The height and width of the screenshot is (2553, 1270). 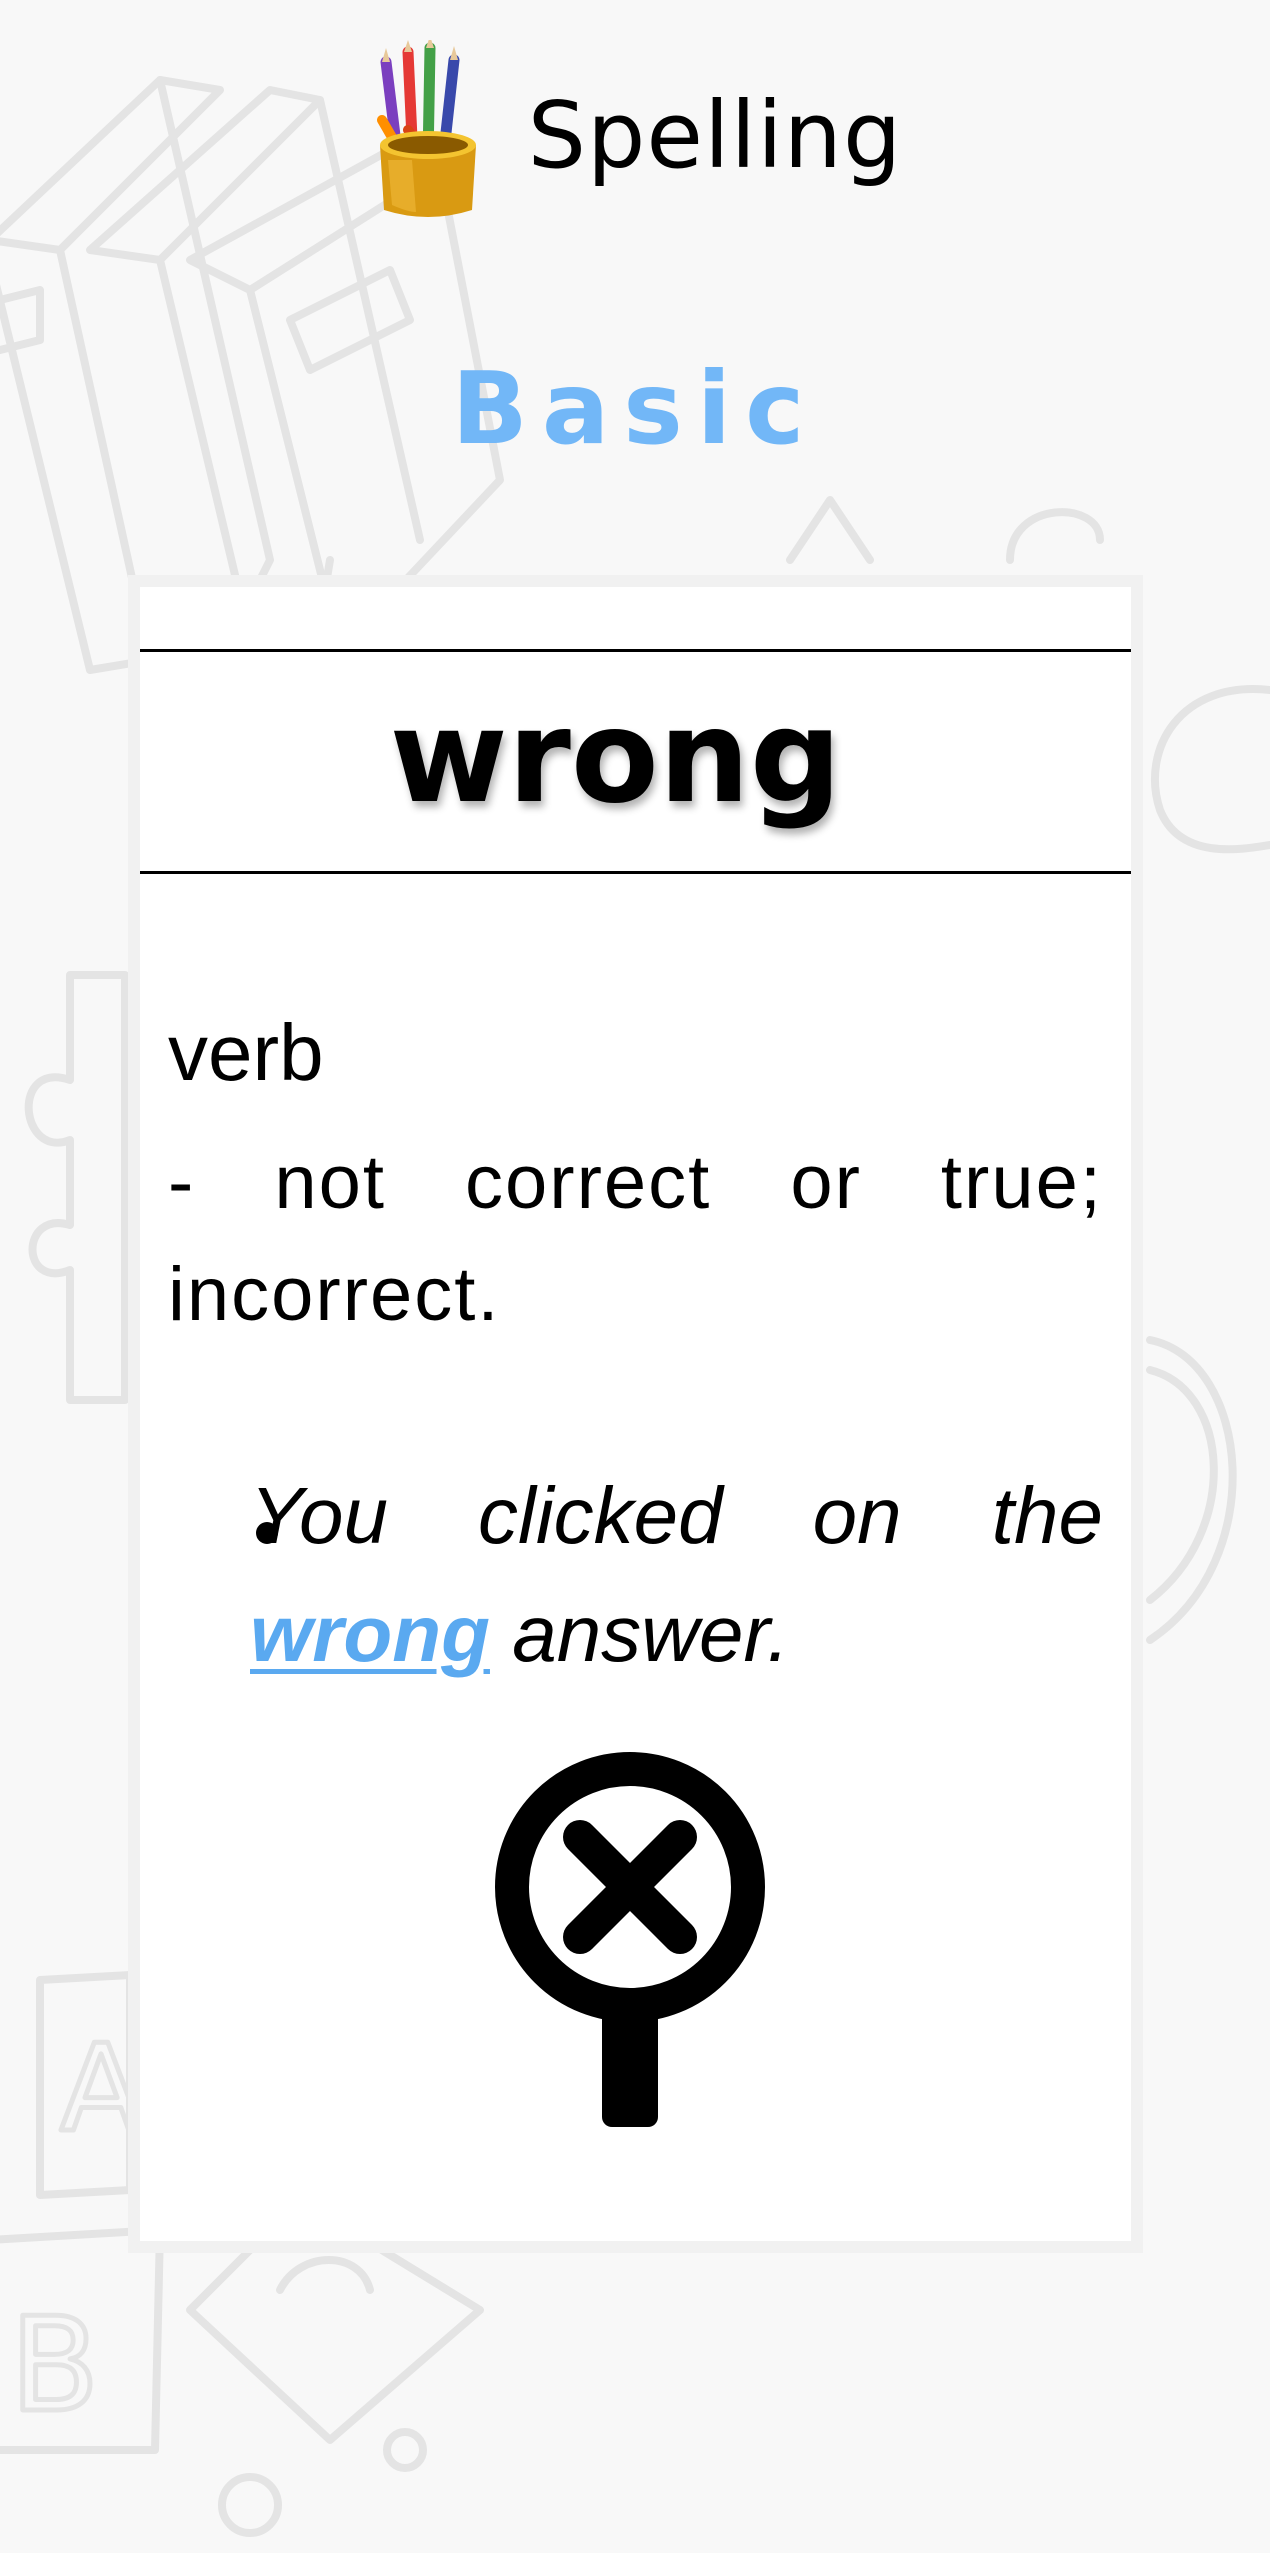 What do you see at coordinates (370, 1633) in the screenshot?
I see `example-highlight-word: wrong` at bounding box center [370, 1633].